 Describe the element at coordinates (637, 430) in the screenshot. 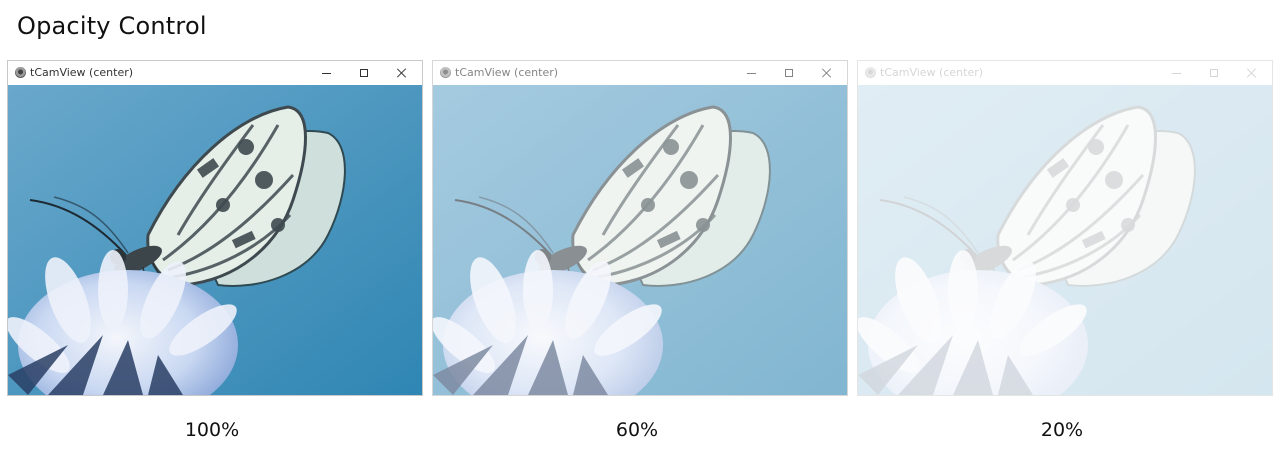

I see `opacity-caption-60: 60%` at that location.